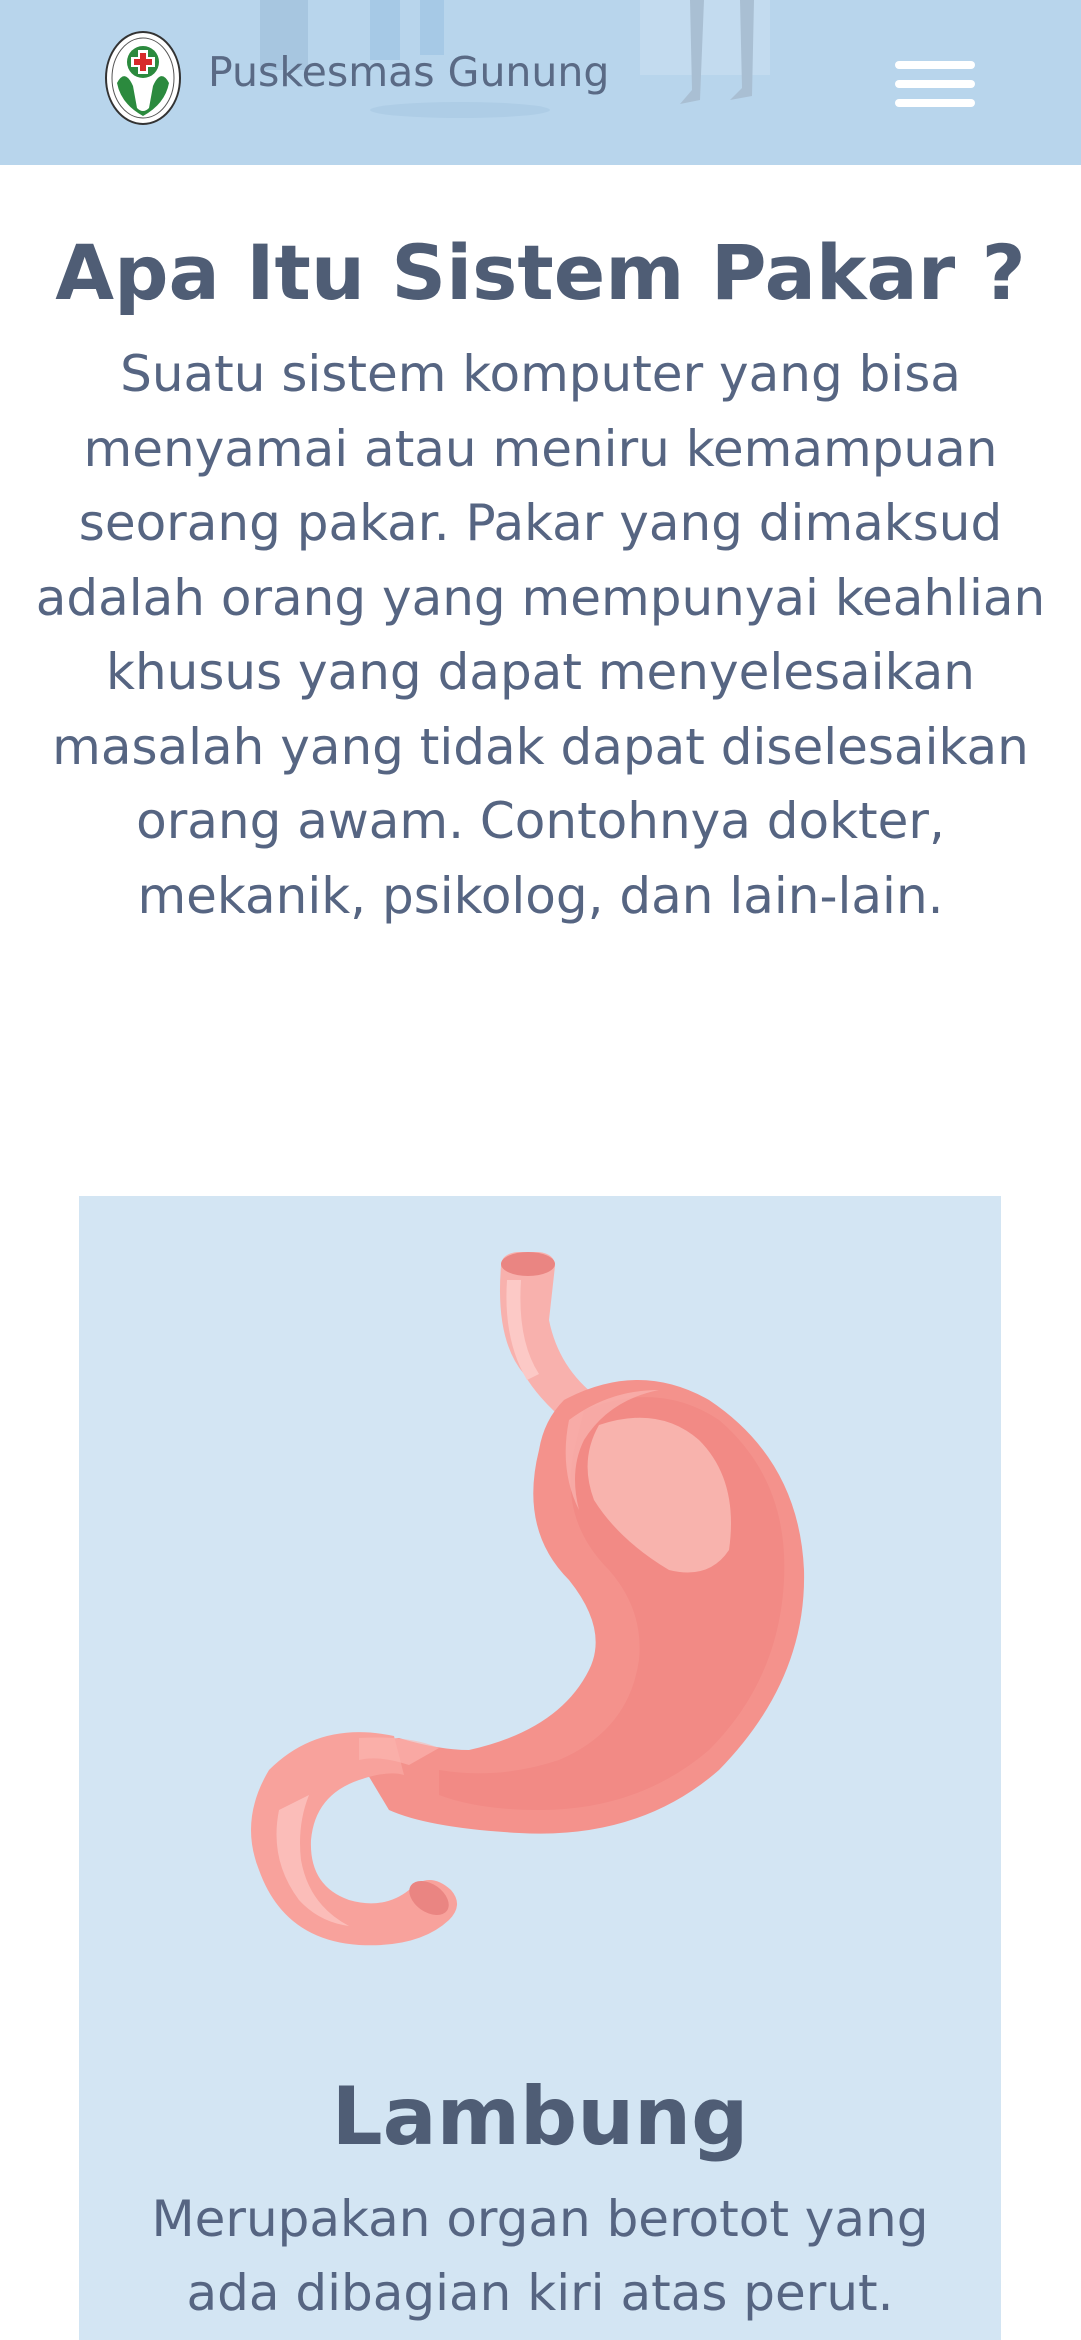  What do you see at coordinates (540, 272) in the screenshot?
I see `intro-title: Apa Itu Sistem Pakar ?` at bounding box center [540, 272].